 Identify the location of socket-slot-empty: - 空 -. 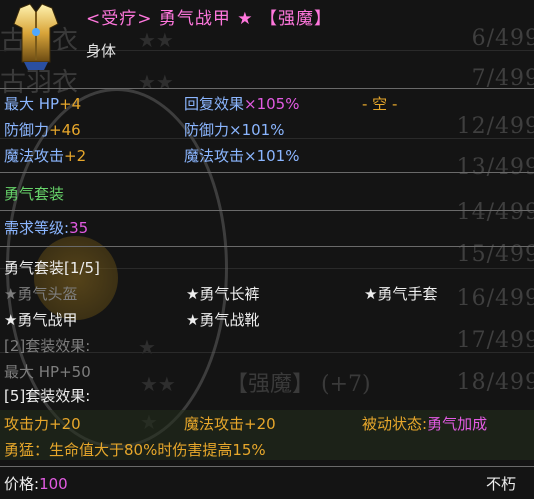
(380, 104).